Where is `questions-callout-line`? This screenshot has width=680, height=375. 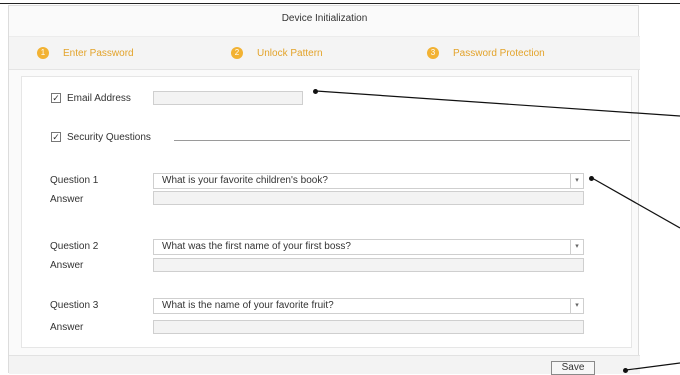 questions-callout-line is located at coordinates (635, 203).